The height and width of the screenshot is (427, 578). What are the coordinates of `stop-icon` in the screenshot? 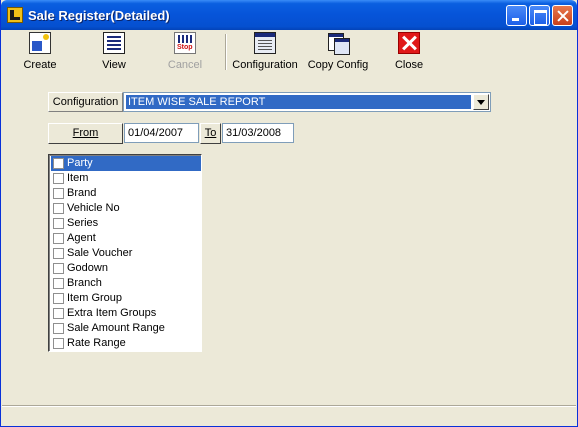 It's located at (185, 43).